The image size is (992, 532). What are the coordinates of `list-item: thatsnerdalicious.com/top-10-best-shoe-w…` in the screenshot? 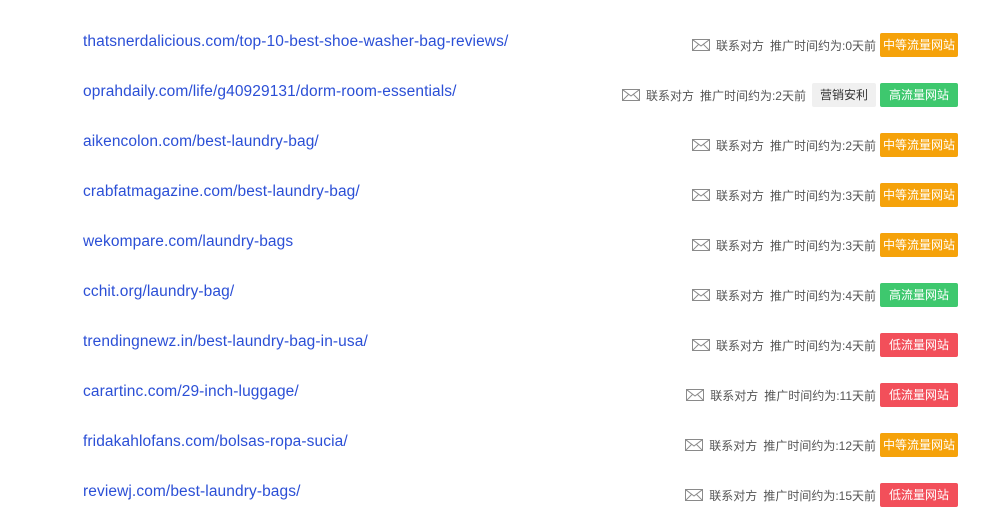 It's located at (496, 43).